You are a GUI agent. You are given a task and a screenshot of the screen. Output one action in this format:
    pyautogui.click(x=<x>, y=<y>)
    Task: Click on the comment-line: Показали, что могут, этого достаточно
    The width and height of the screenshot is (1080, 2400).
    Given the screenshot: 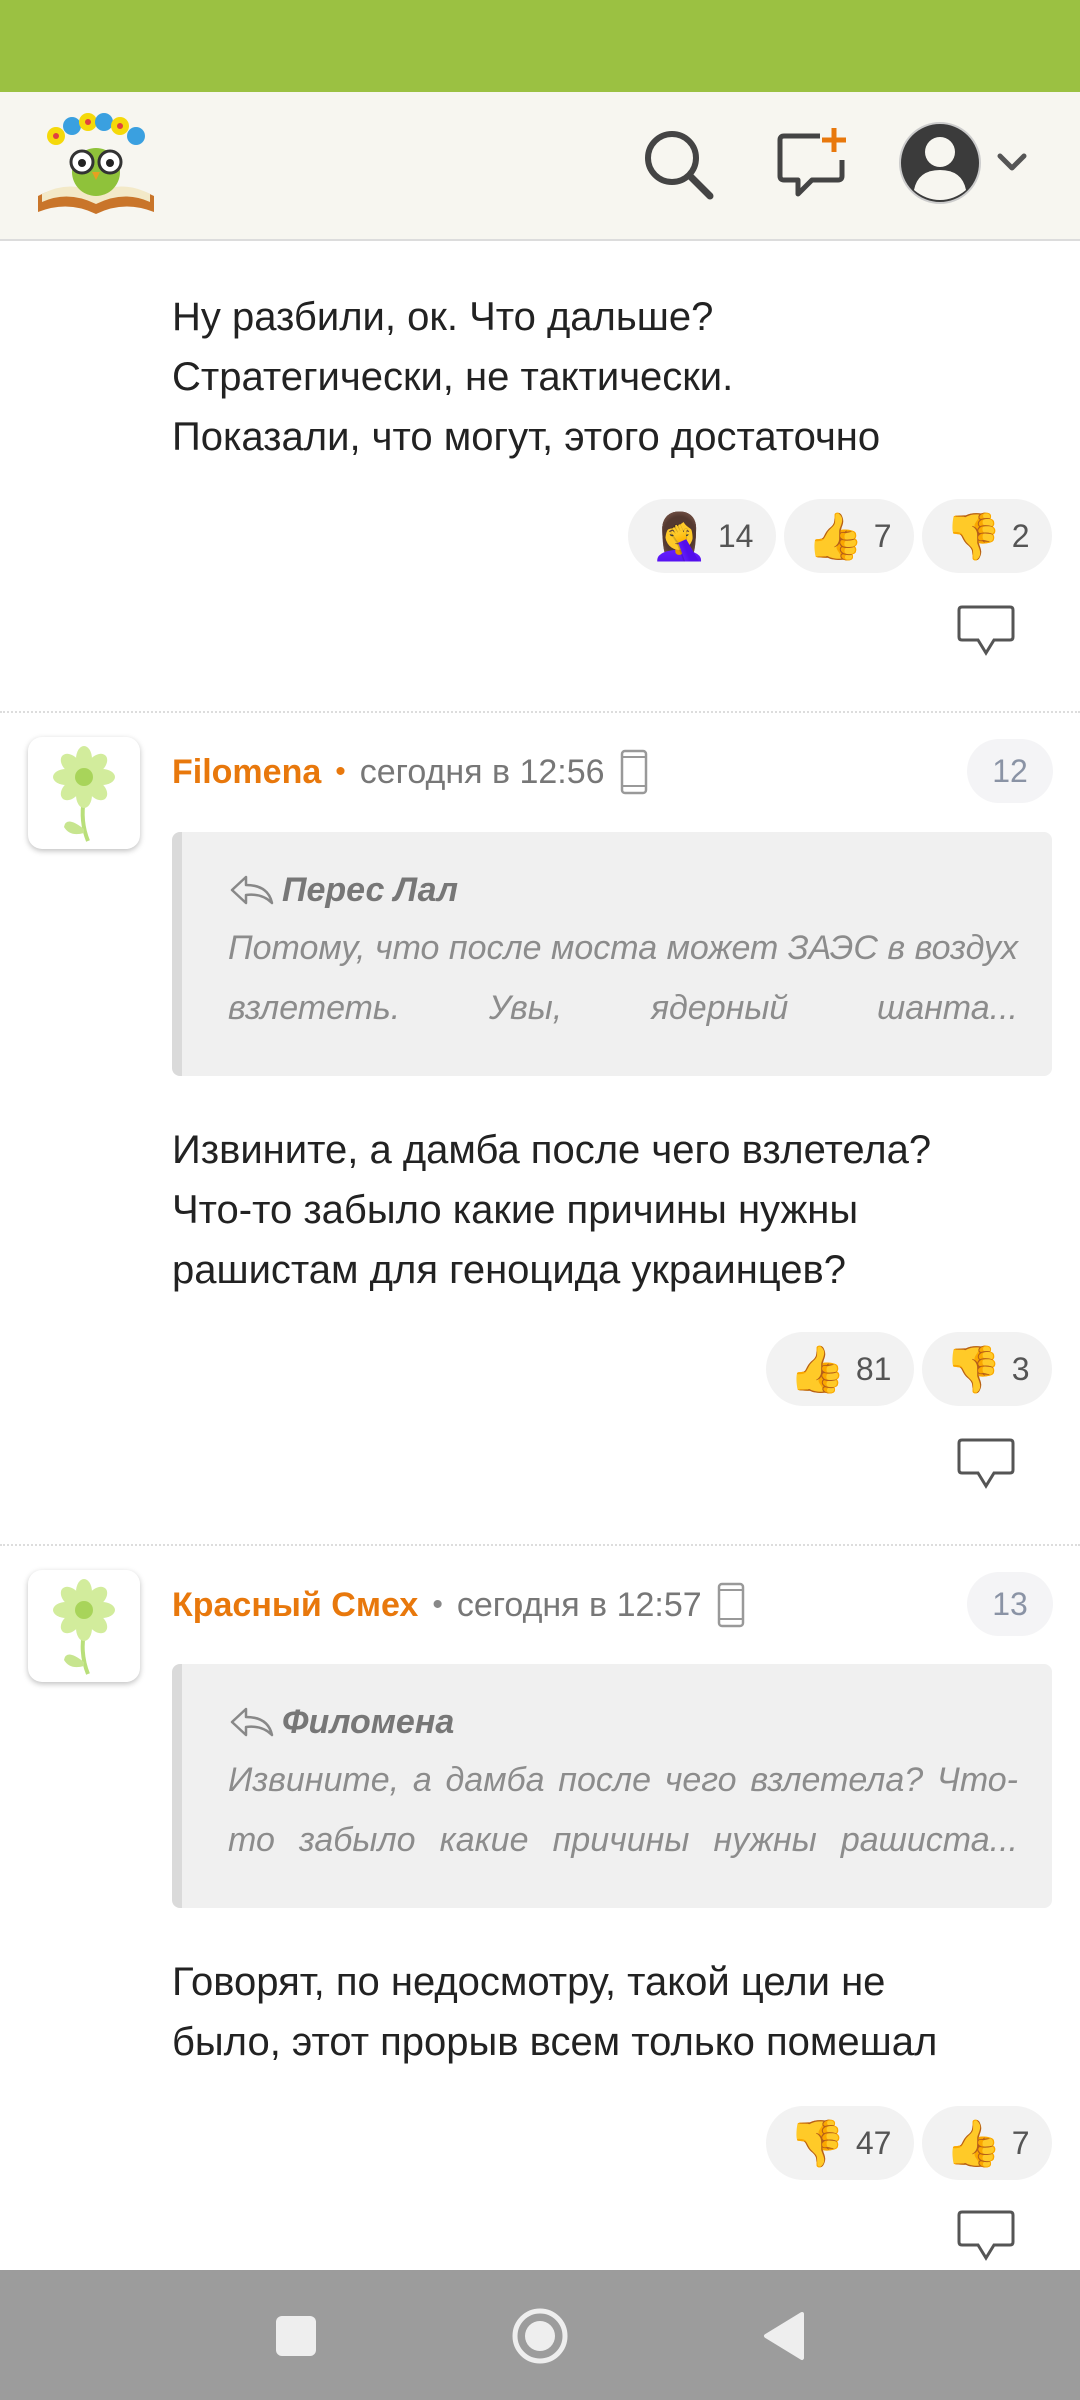 What is the action you would take?
    pyautogui.click(x=526, y=437)
    